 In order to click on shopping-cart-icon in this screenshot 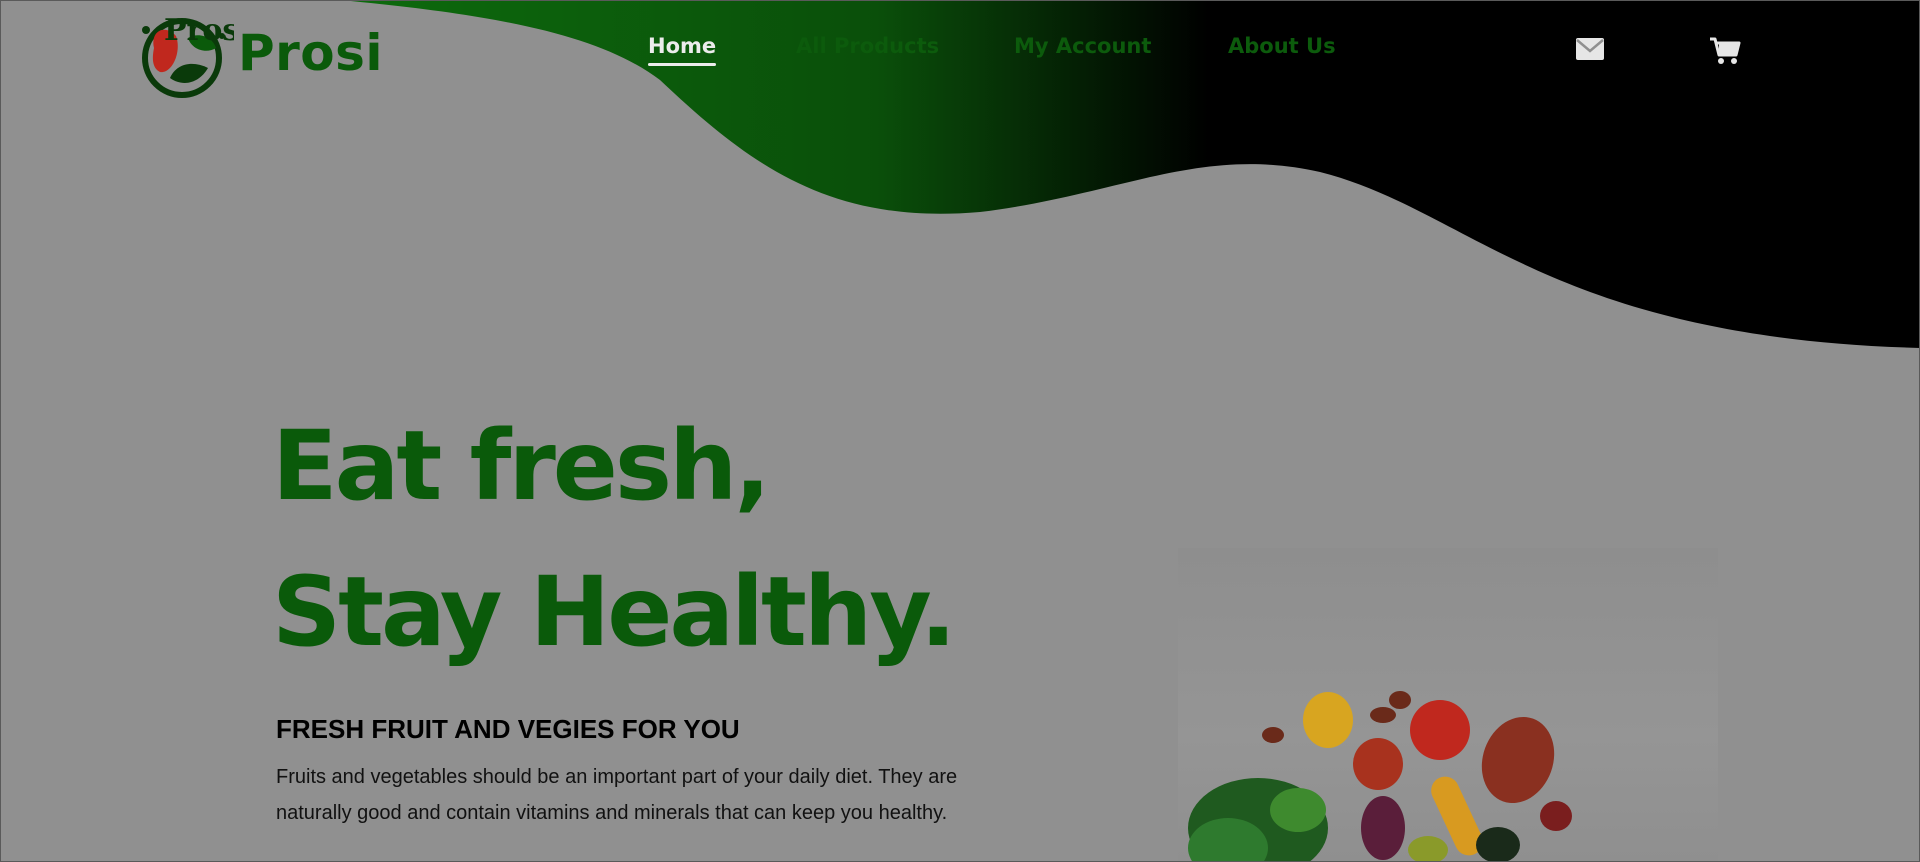, I will do `click(1725, 50)`.